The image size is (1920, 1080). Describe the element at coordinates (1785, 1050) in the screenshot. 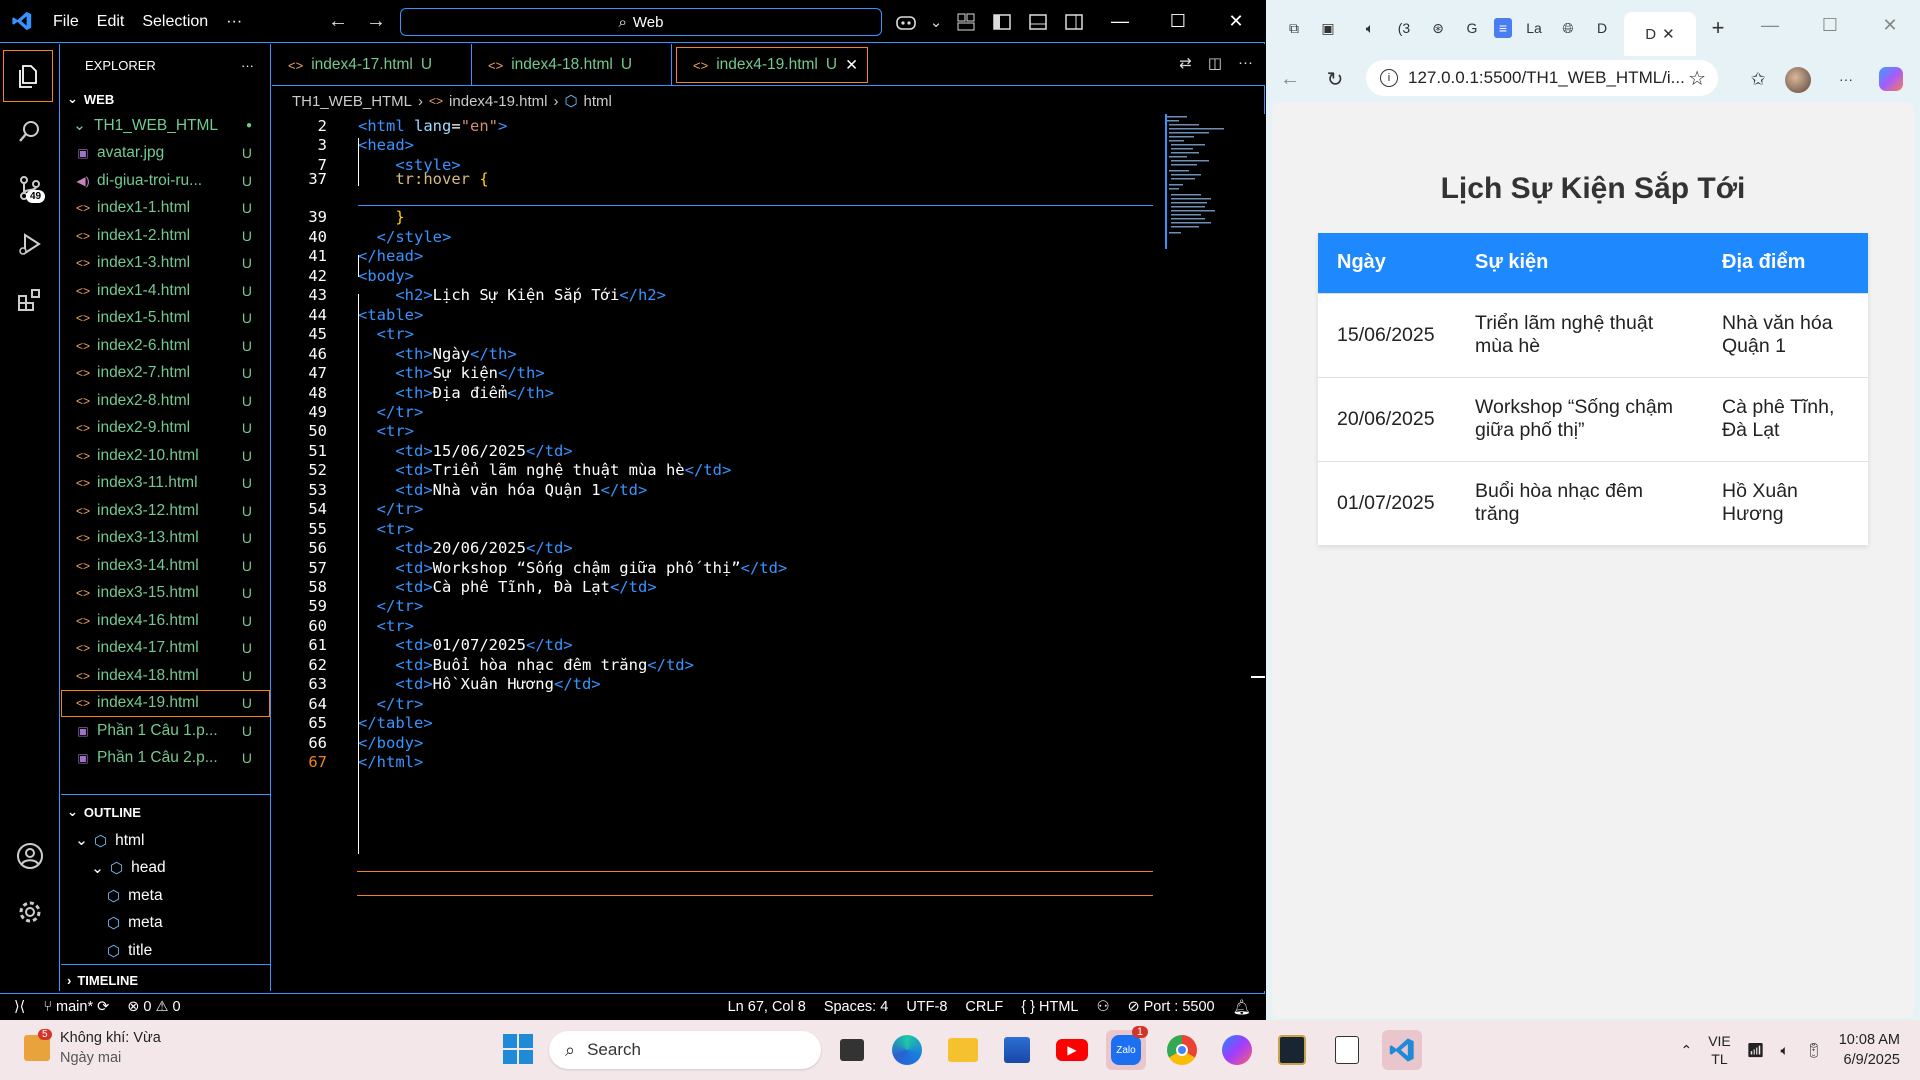

I see `volume-icon: 🔈︎` at that location.